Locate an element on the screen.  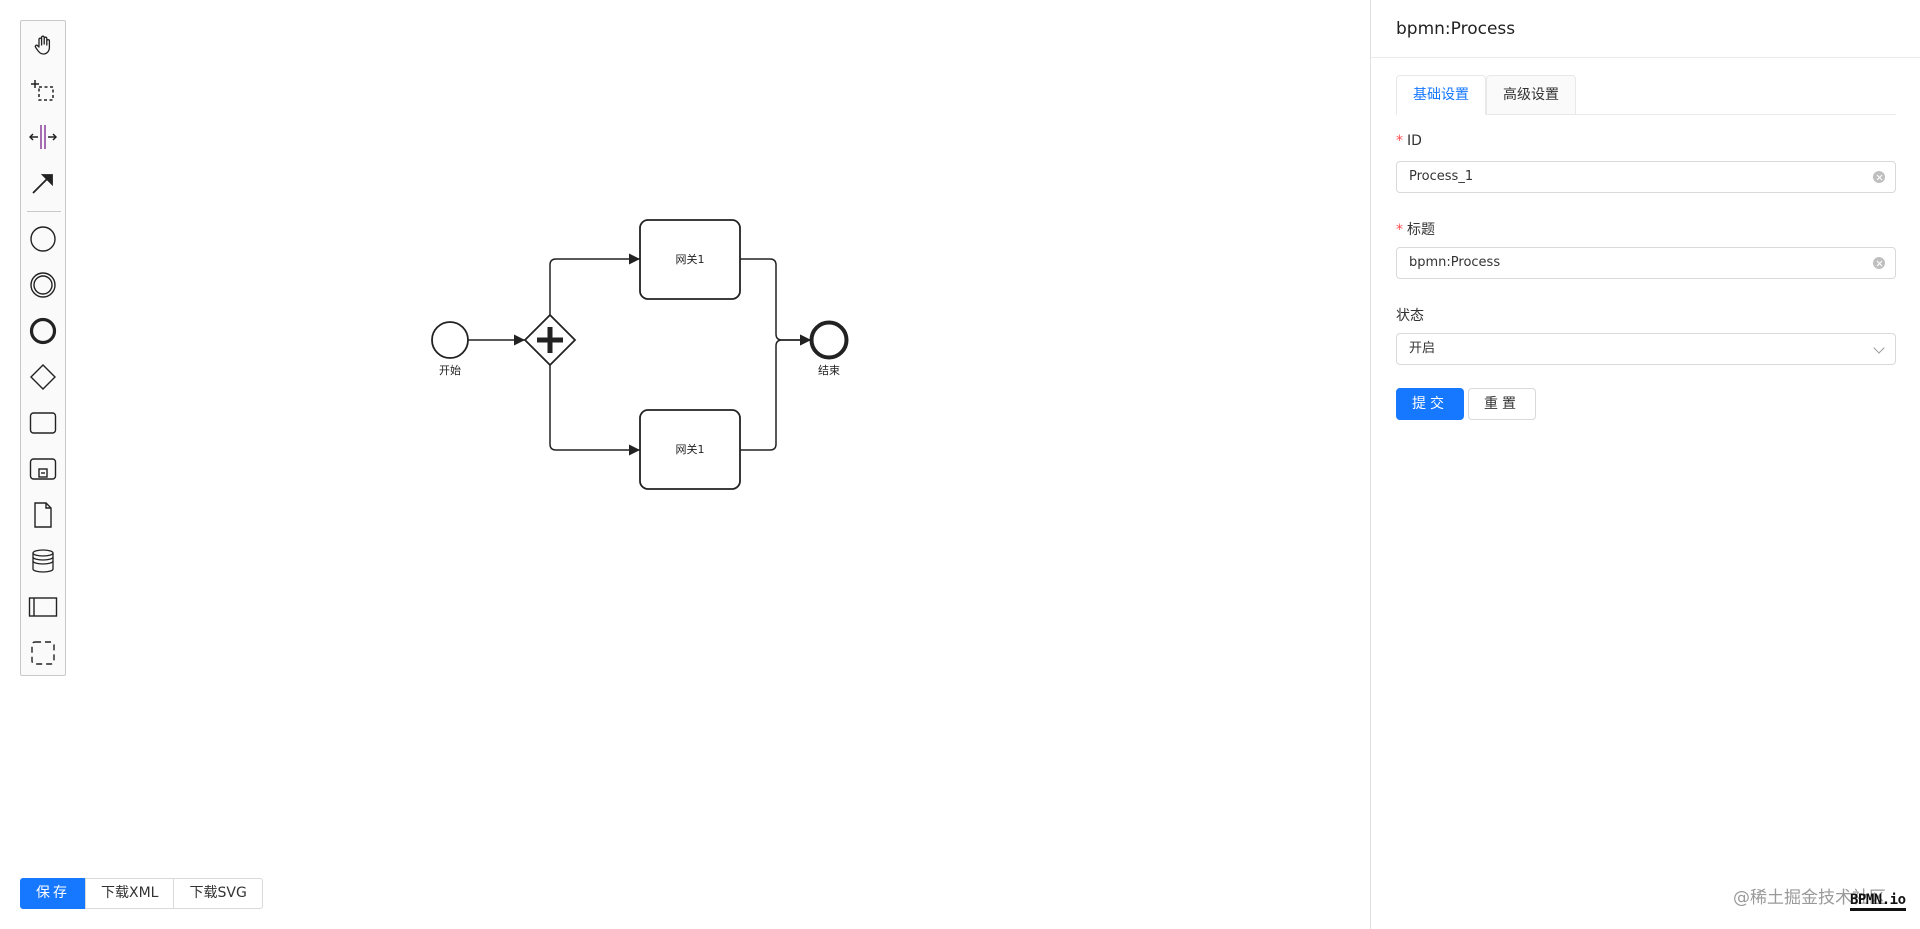
sequence-flow-gateway-task1 is located at coordinates (594, 284).